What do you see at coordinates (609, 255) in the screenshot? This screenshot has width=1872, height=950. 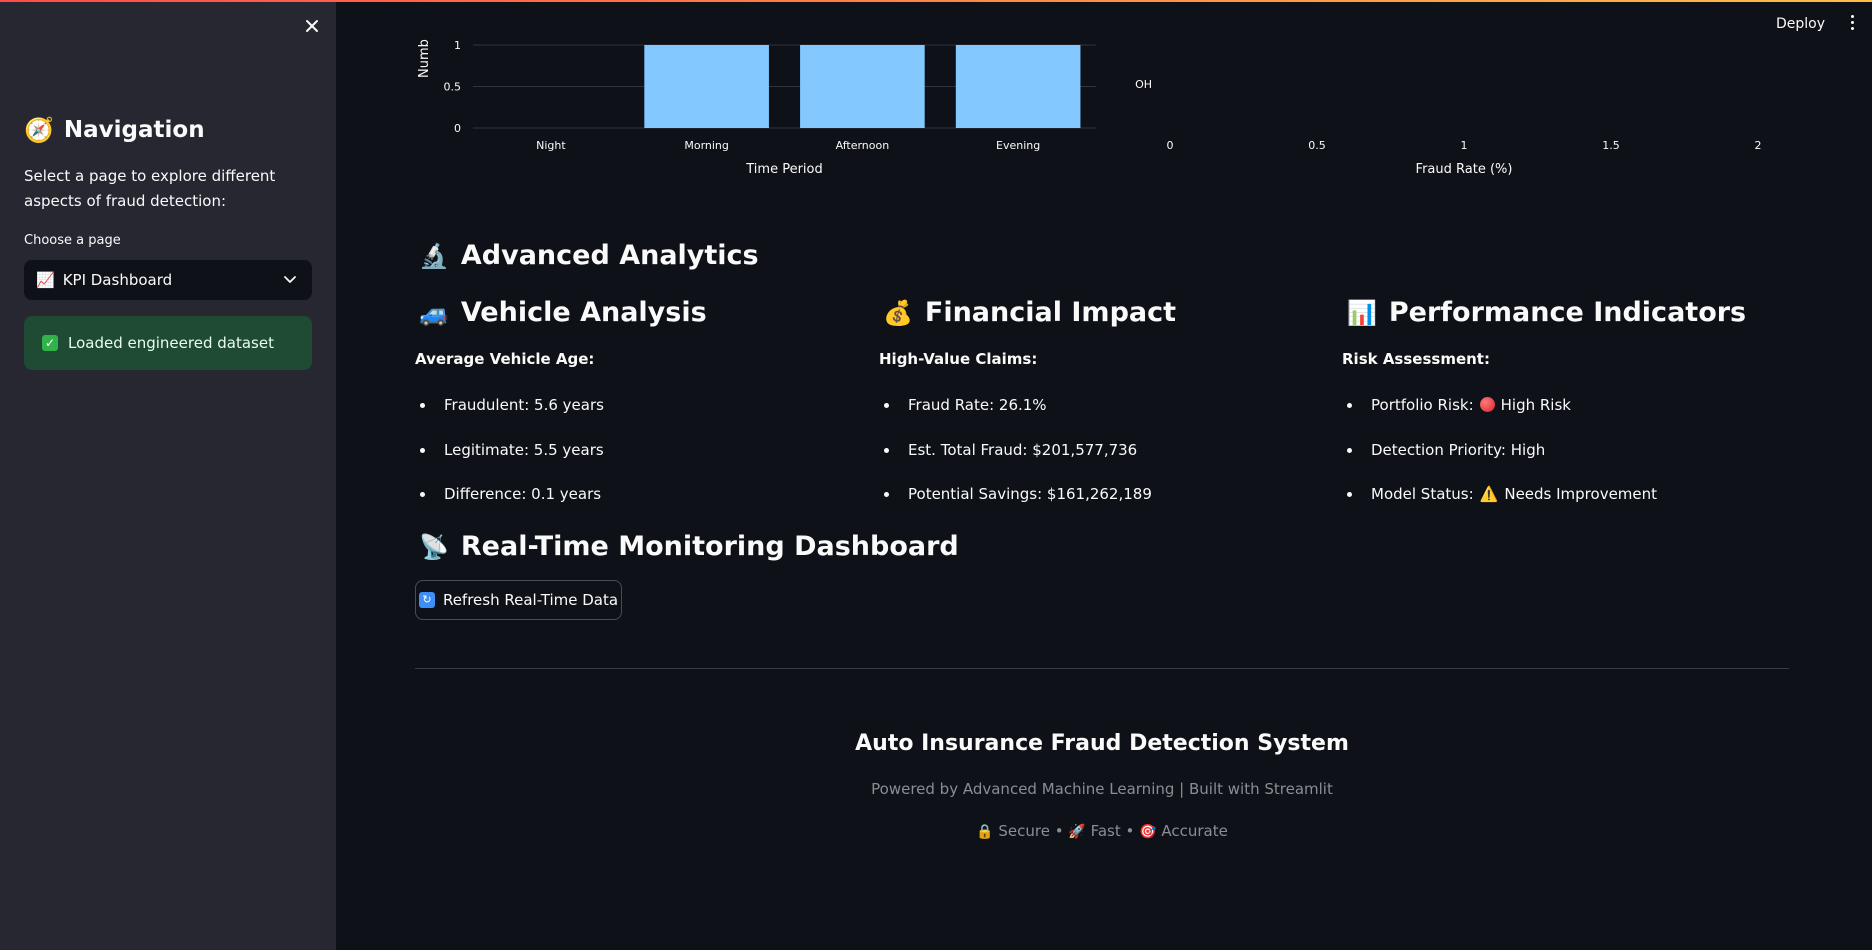 I see `advanced-analytics-title: Advanced Analytics` at bounding box center [609, 255].